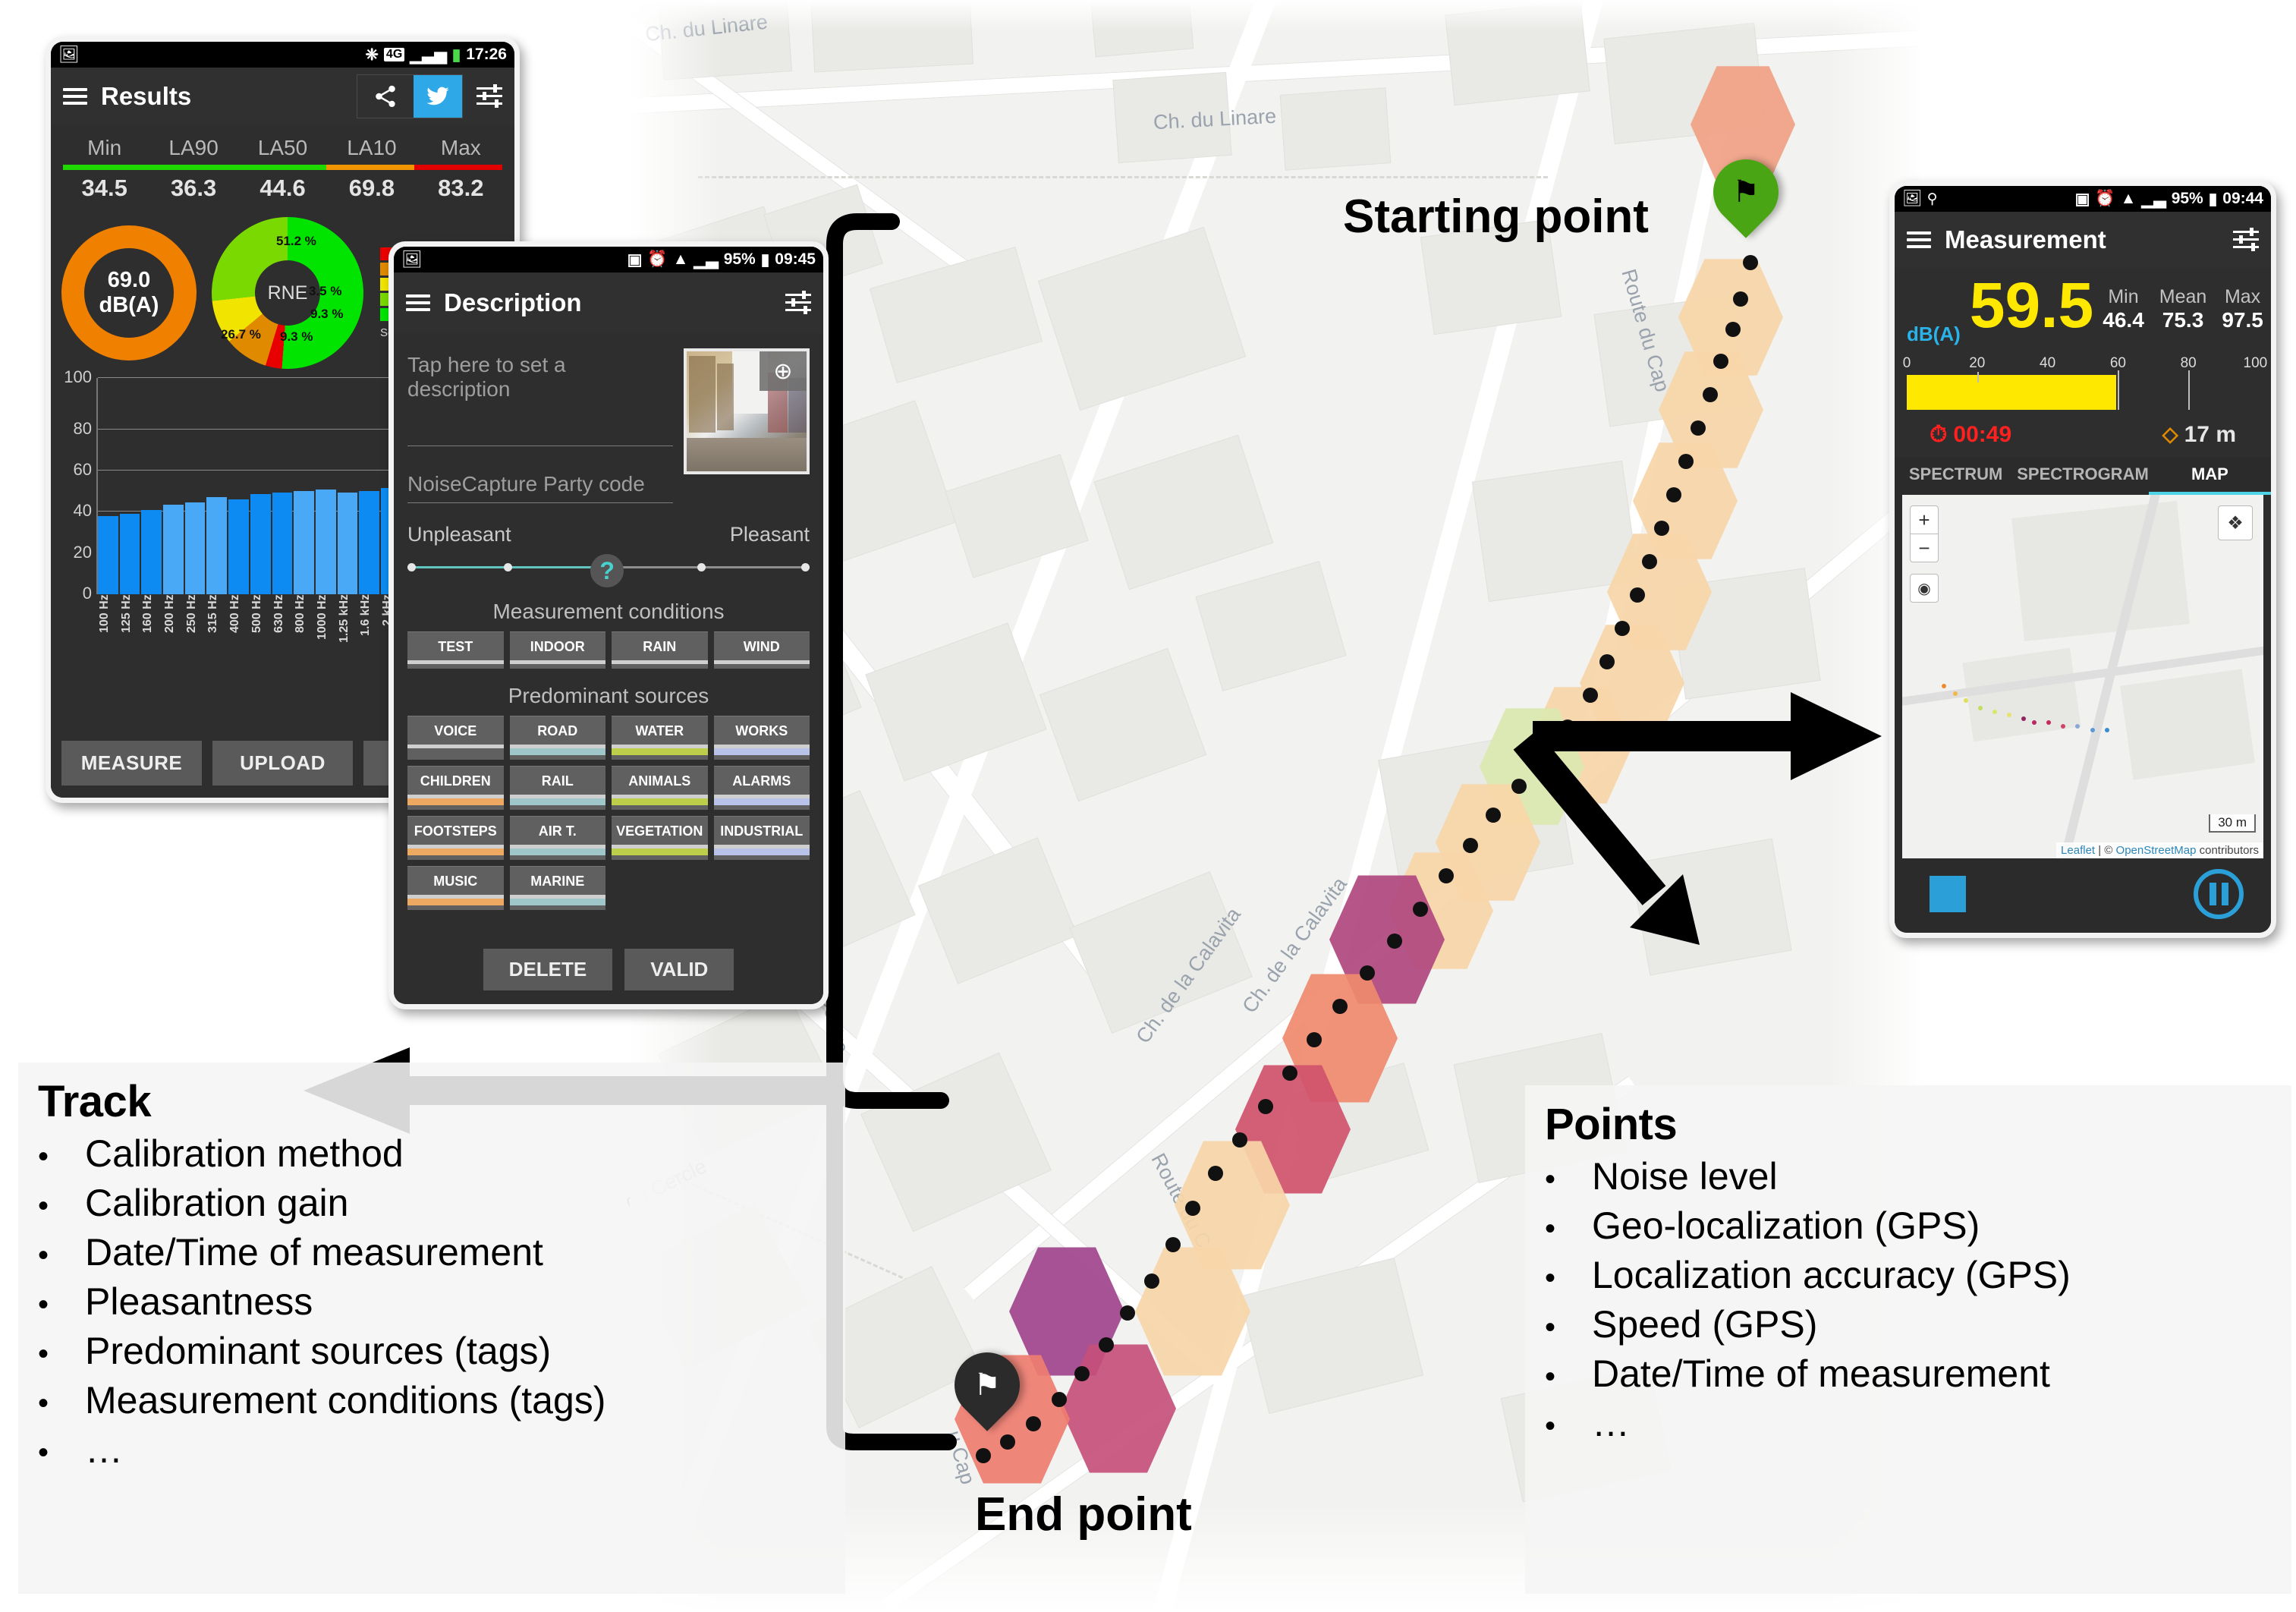 This screenshot has height=1612, width=2296. I want to click on source-tag-label: RAIL, so click(557, 781).